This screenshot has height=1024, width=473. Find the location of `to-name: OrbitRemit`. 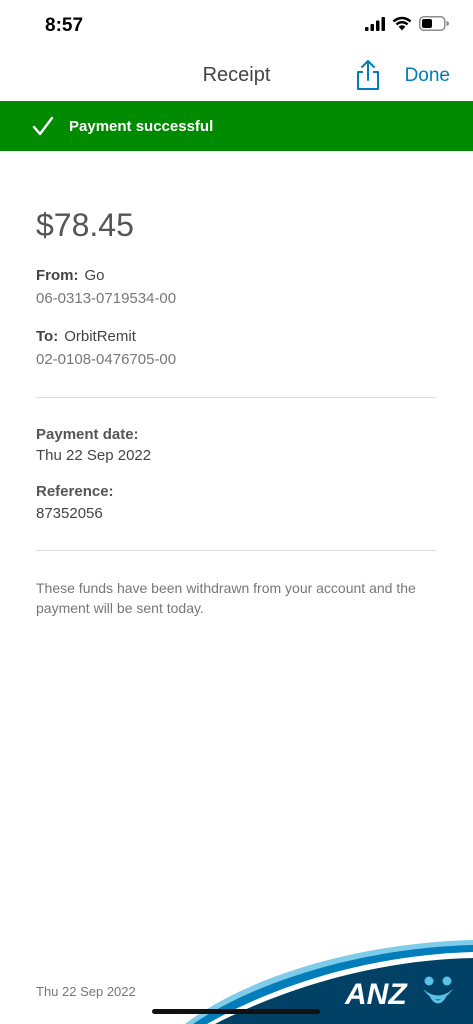

to-name: OrbitRemit is located at coordinates (100, 336).